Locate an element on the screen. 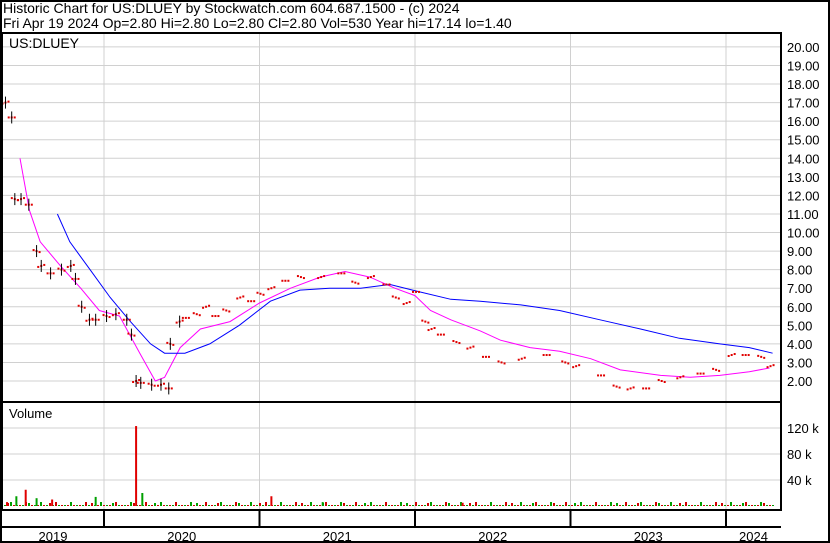  year-label: 2024 is located at coordinates (753, 536).